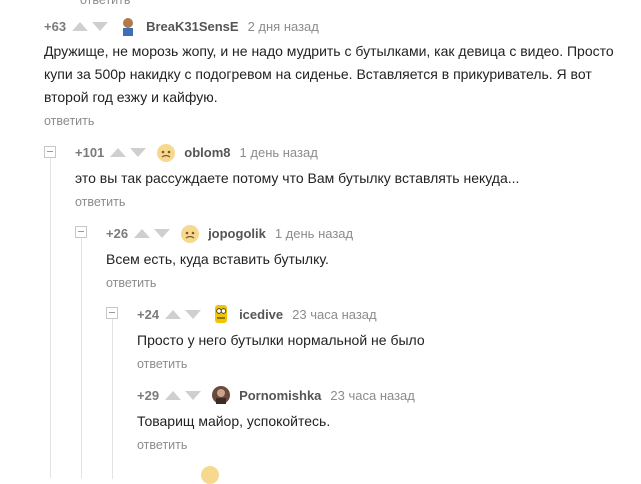 This screenshot has width=641, height=484. What do you see at coordinates (90, 152) in the screenshot?
I see `comment-rating: +101` at bounding box center [90, 152].